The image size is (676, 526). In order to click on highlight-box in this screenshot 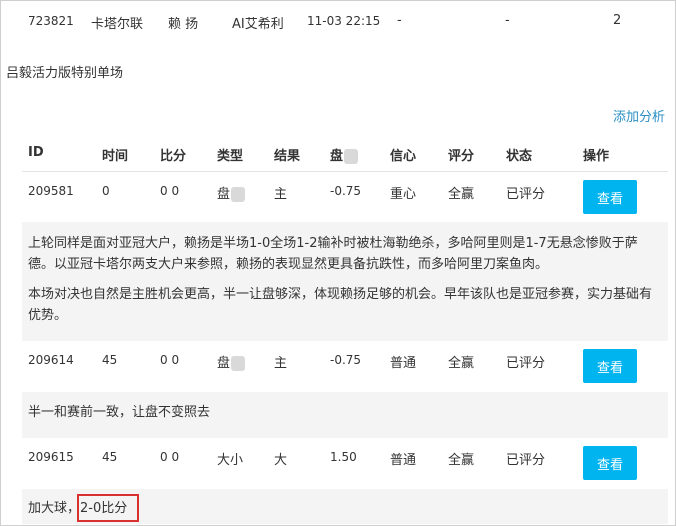, I will do `click(108, 508)`.